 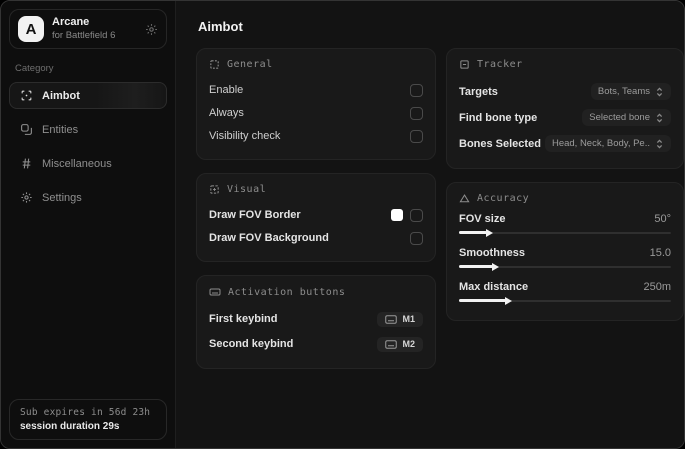 What do you see at coordinates (492, 253) in the screenshot?
I see `setting-label: Smoothness` at bounding box center [492, 253].